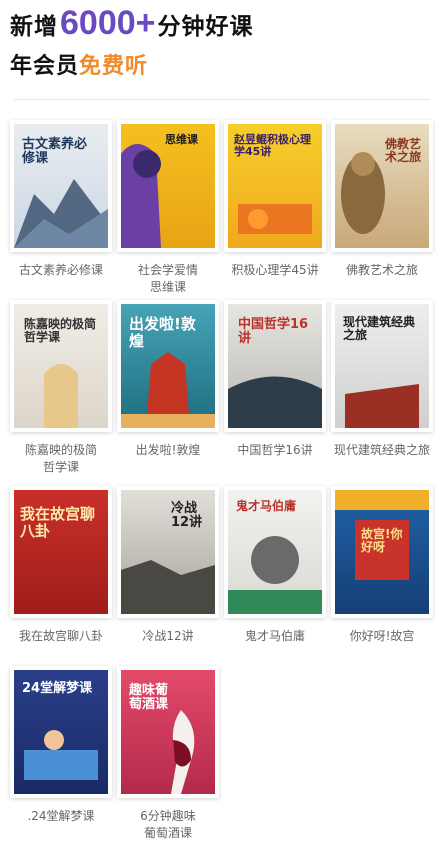  What do you see at coordinates (61, 552) in the screenshot?
I see `course-cover: 我在故宫聊八卦` at bounding box center [61, 552].